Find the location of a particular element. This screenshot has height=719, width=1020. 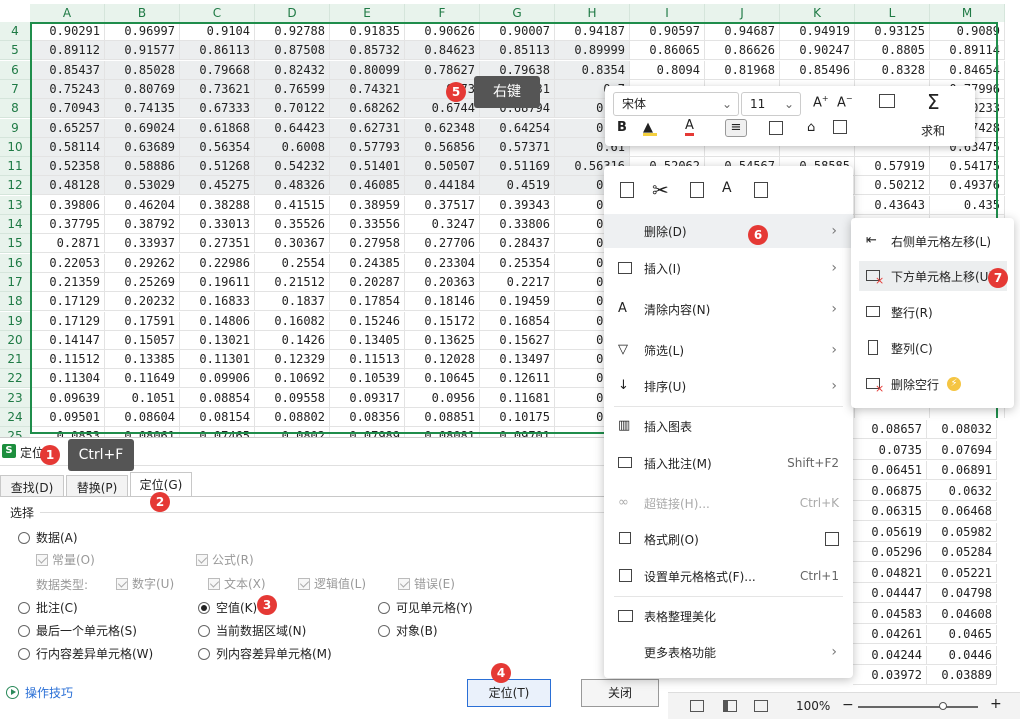

border-style-icon is located at coordinates (887, 101).